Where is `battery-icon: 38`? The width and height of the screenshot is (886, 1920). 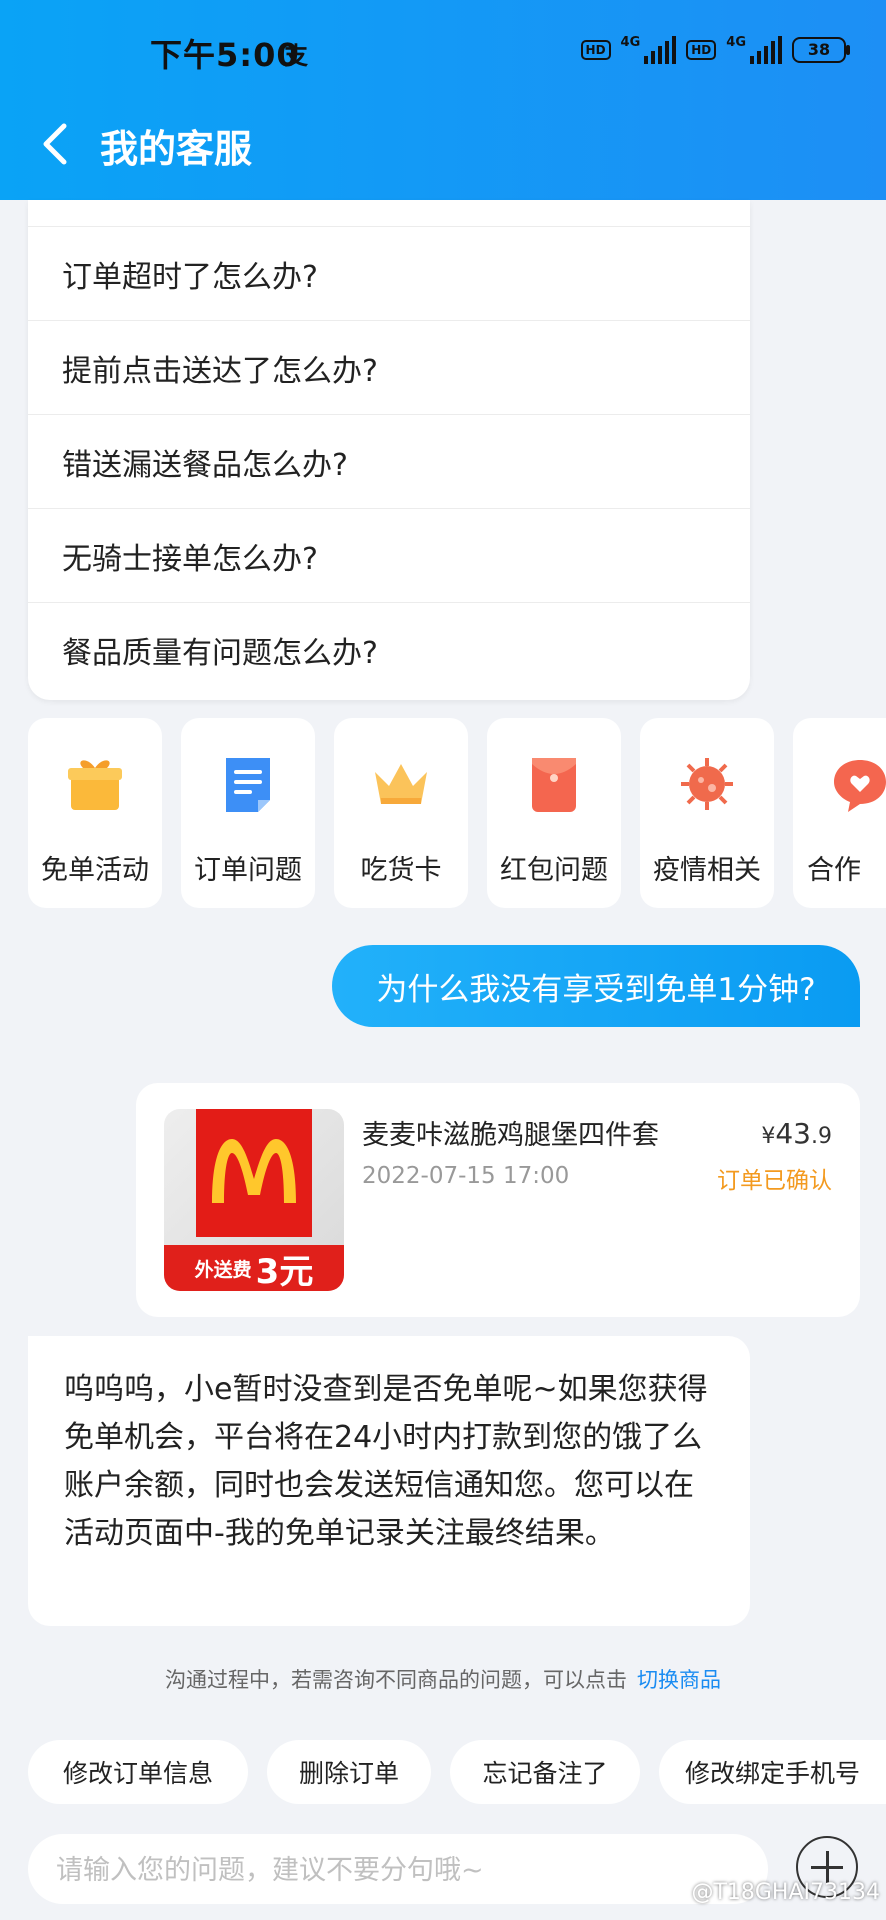
battery-icon: 38 is located at coordinates (821, 50).